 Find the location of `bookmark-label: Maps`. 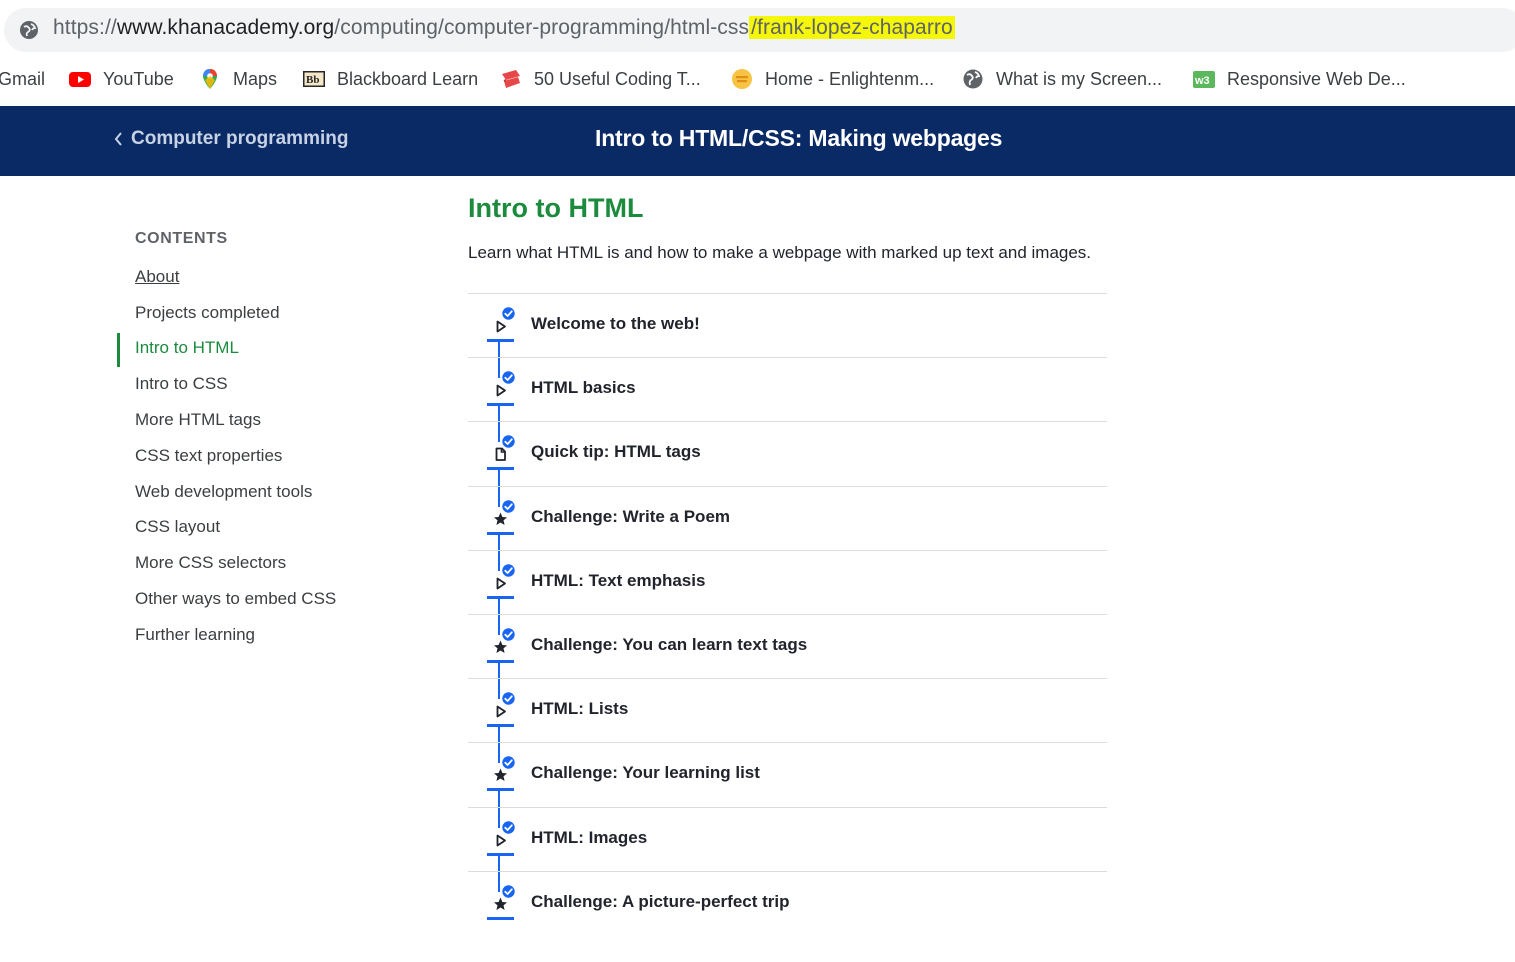

bookmark-label: Maps is located at coordinates (255, 78).